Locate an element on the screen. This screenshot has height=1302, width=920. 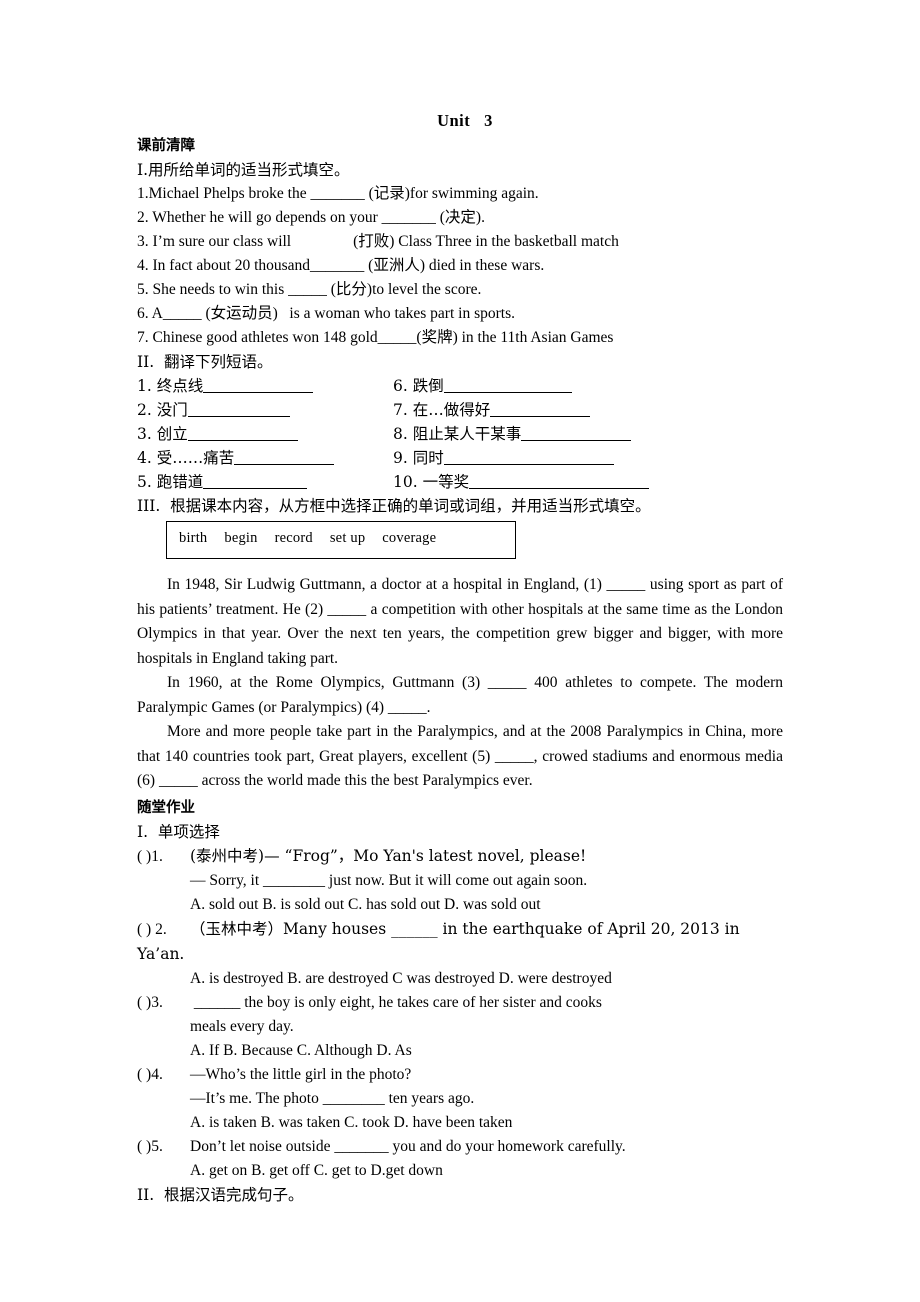
translation-cell: 9. 同时 is located at coordinates (588, 458).